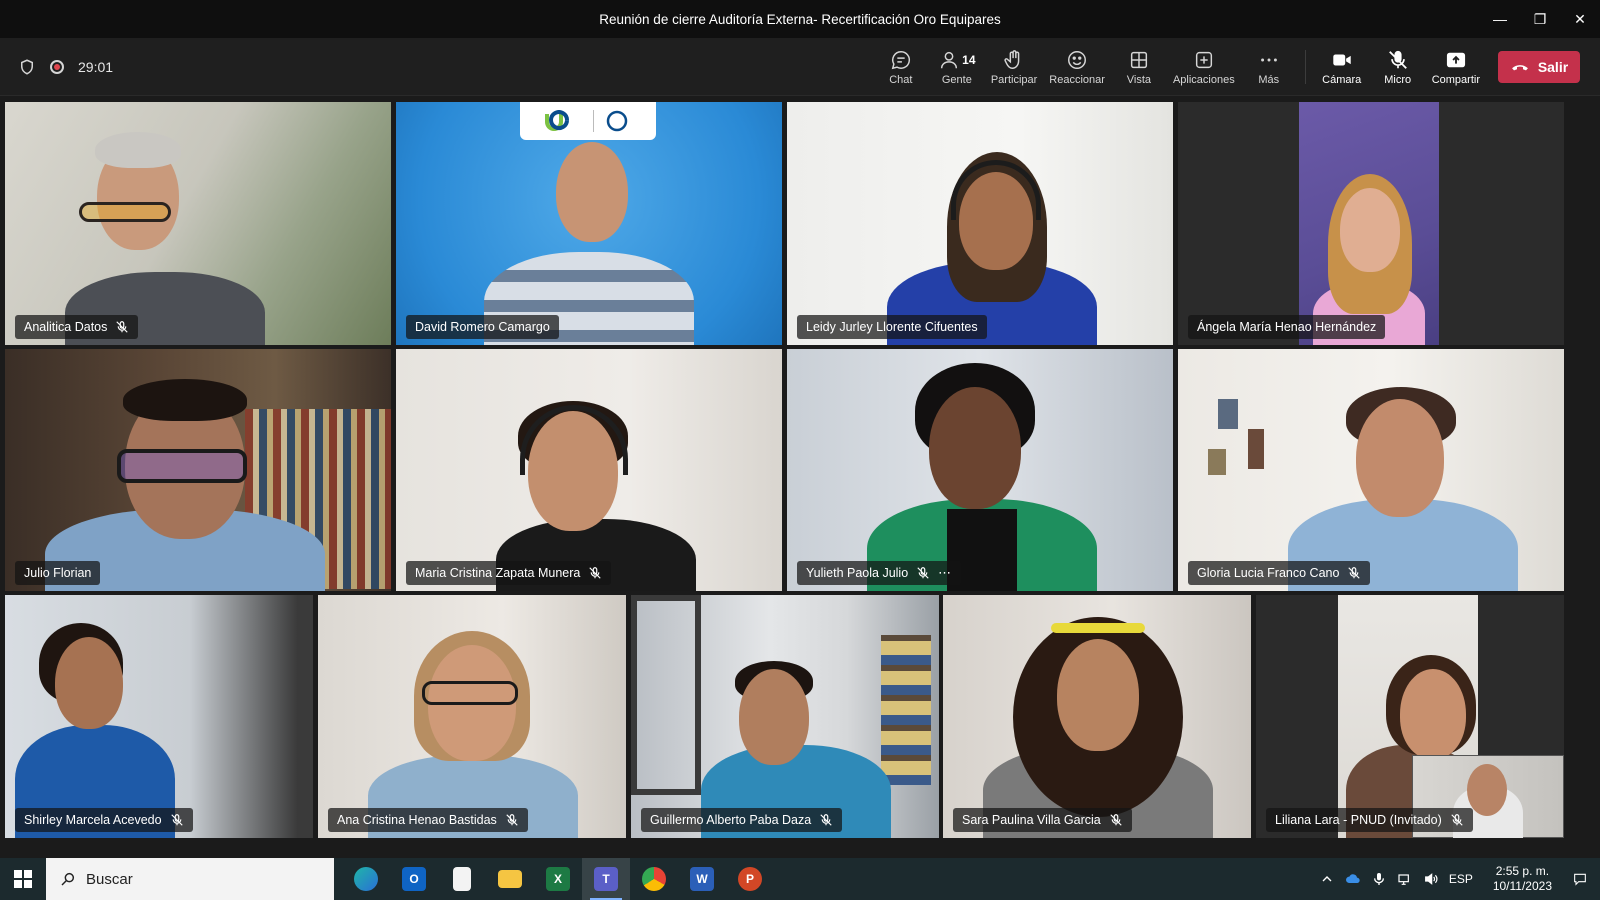 The height and width of the screenshot is (900, 1600). I want to click on taskbar-app-notepad, so click(462, 879).